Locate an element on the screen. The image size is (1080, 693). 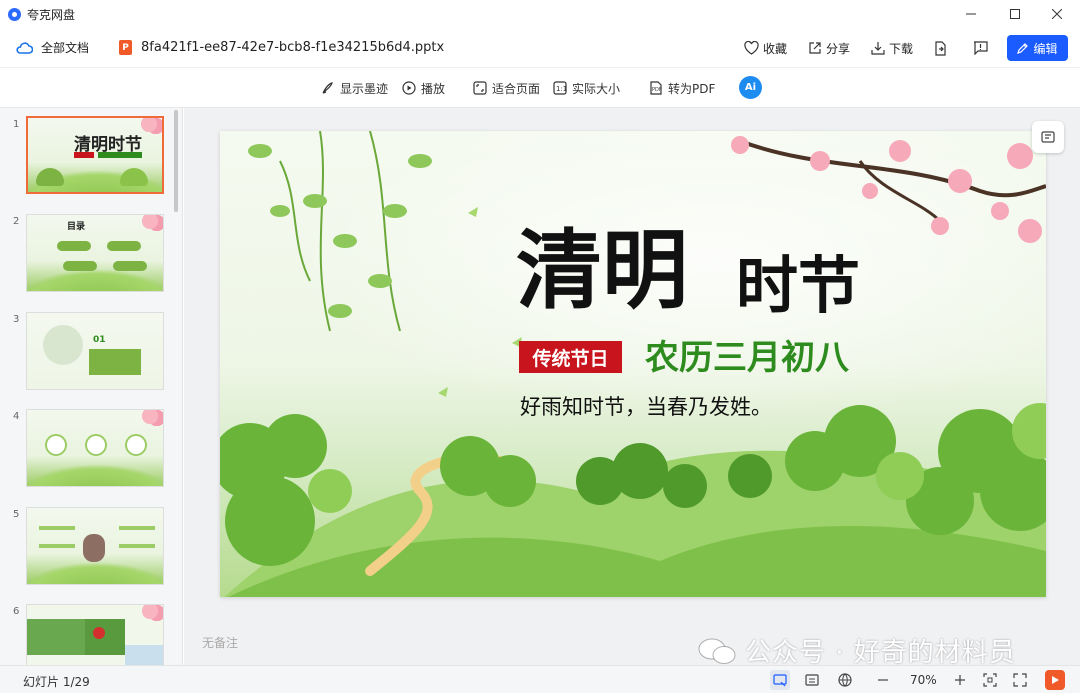
thumbnail-number: 6 is located at coordinates (16, 611).